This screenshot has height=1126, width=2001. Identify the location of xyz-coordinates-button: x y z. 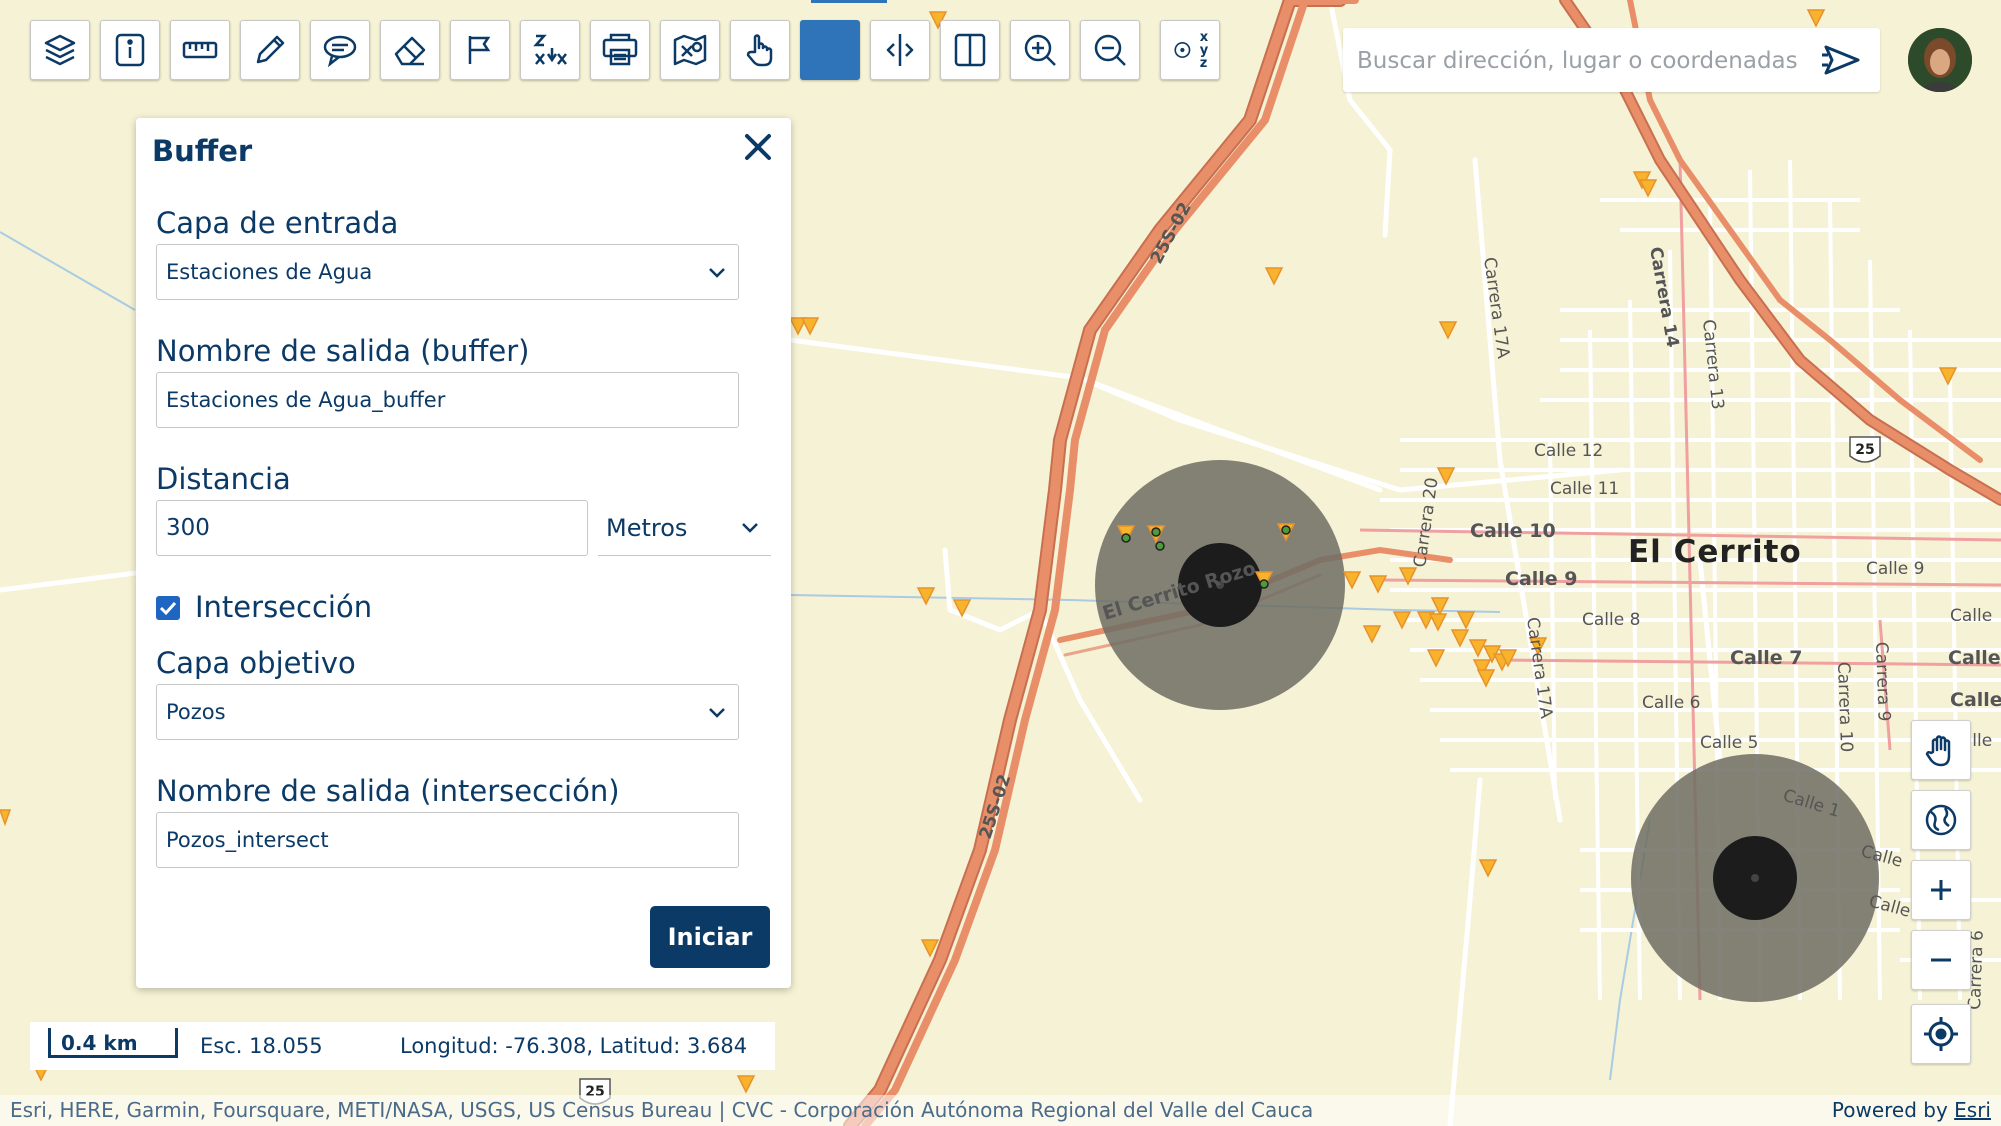
(1190, 50).